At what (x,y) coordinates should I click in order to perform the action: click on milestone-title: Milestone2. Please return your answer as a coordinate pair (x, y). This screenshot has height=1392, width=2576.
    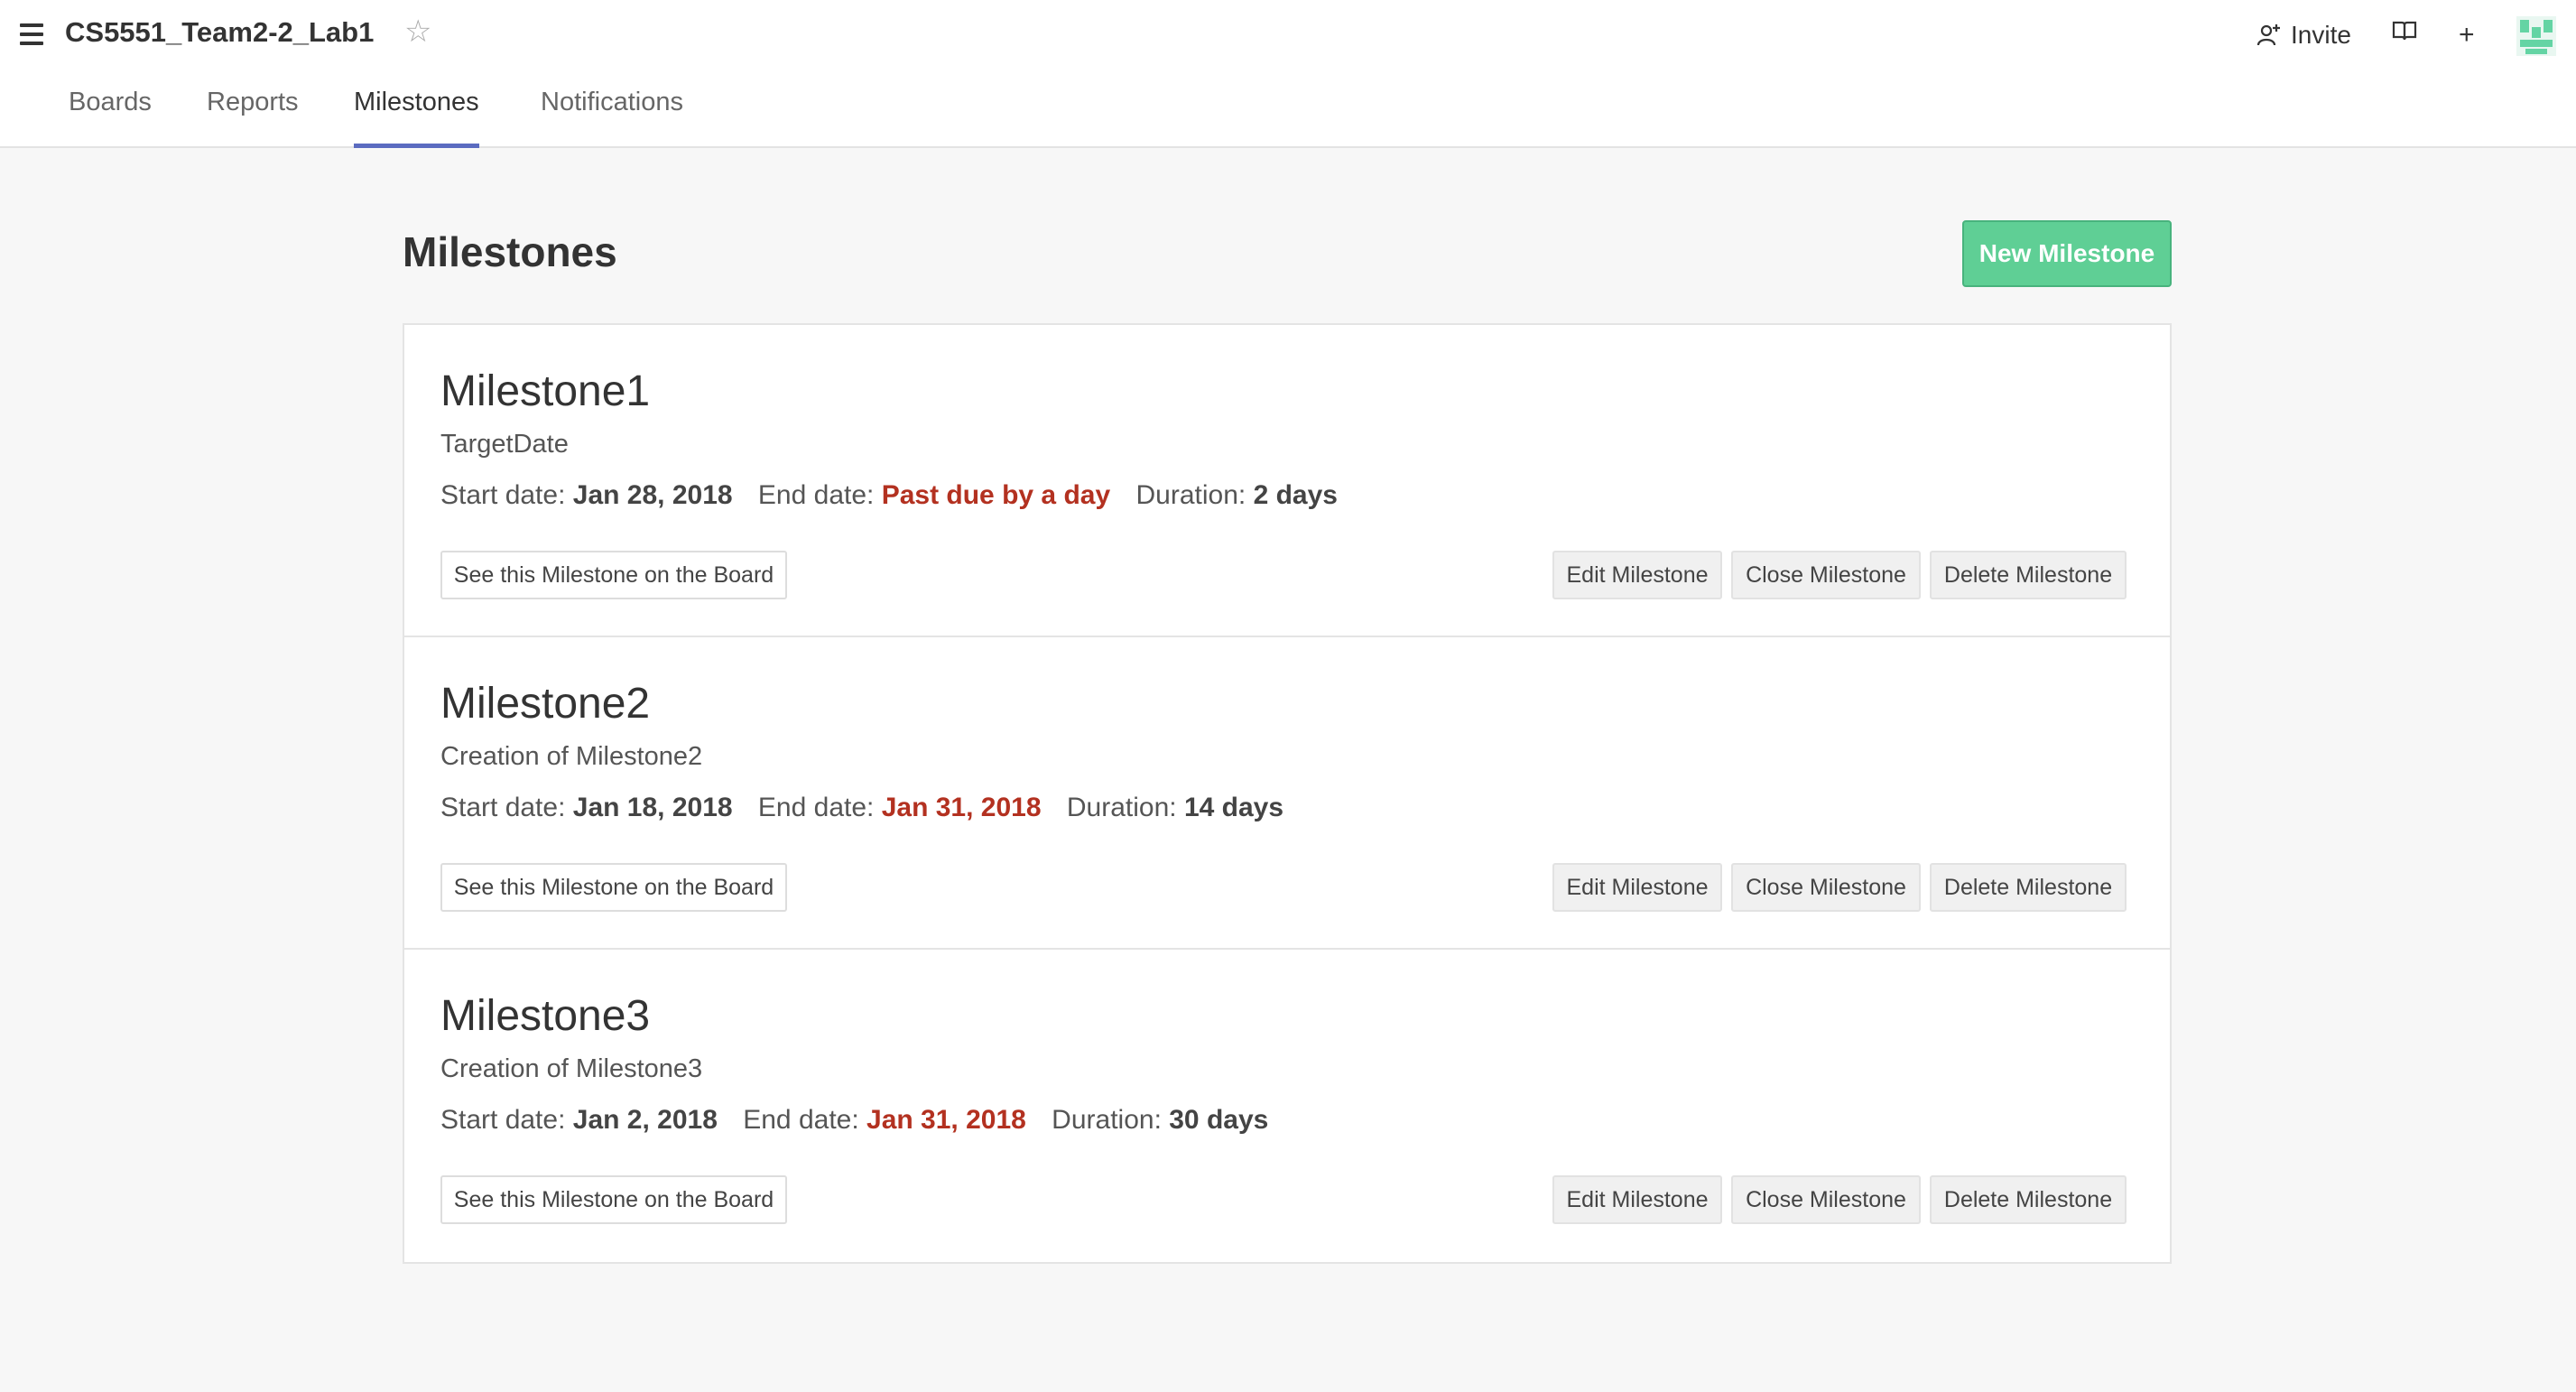
    Looking at the image, I should click on (545, 703).